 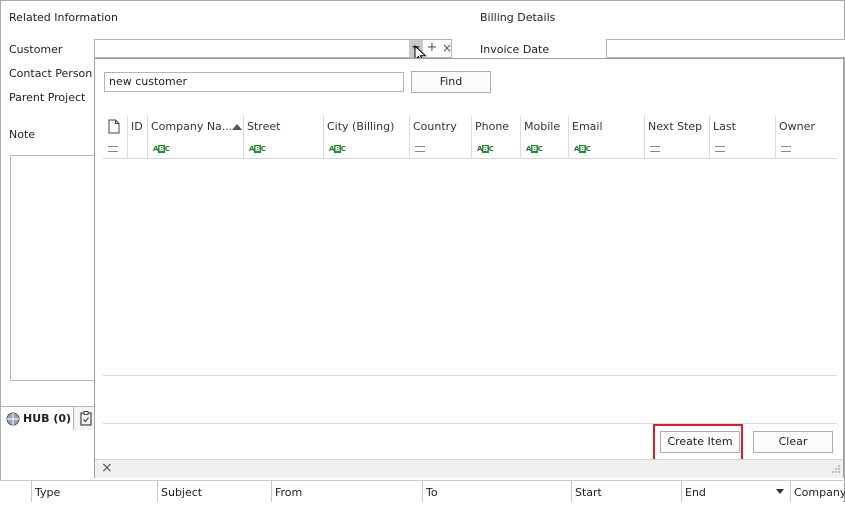 I want to click on filter-id, so click(x=137, y=148).